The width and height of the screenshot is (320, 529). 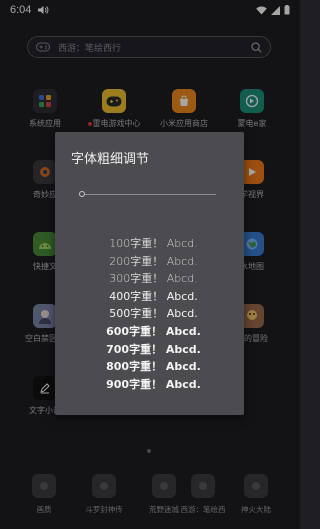 What do you see at coordinates (153, 296) in the screenshot?
I see `weight-preview-row: 400字重！ Abcd.` at bounding box center [153, 296].